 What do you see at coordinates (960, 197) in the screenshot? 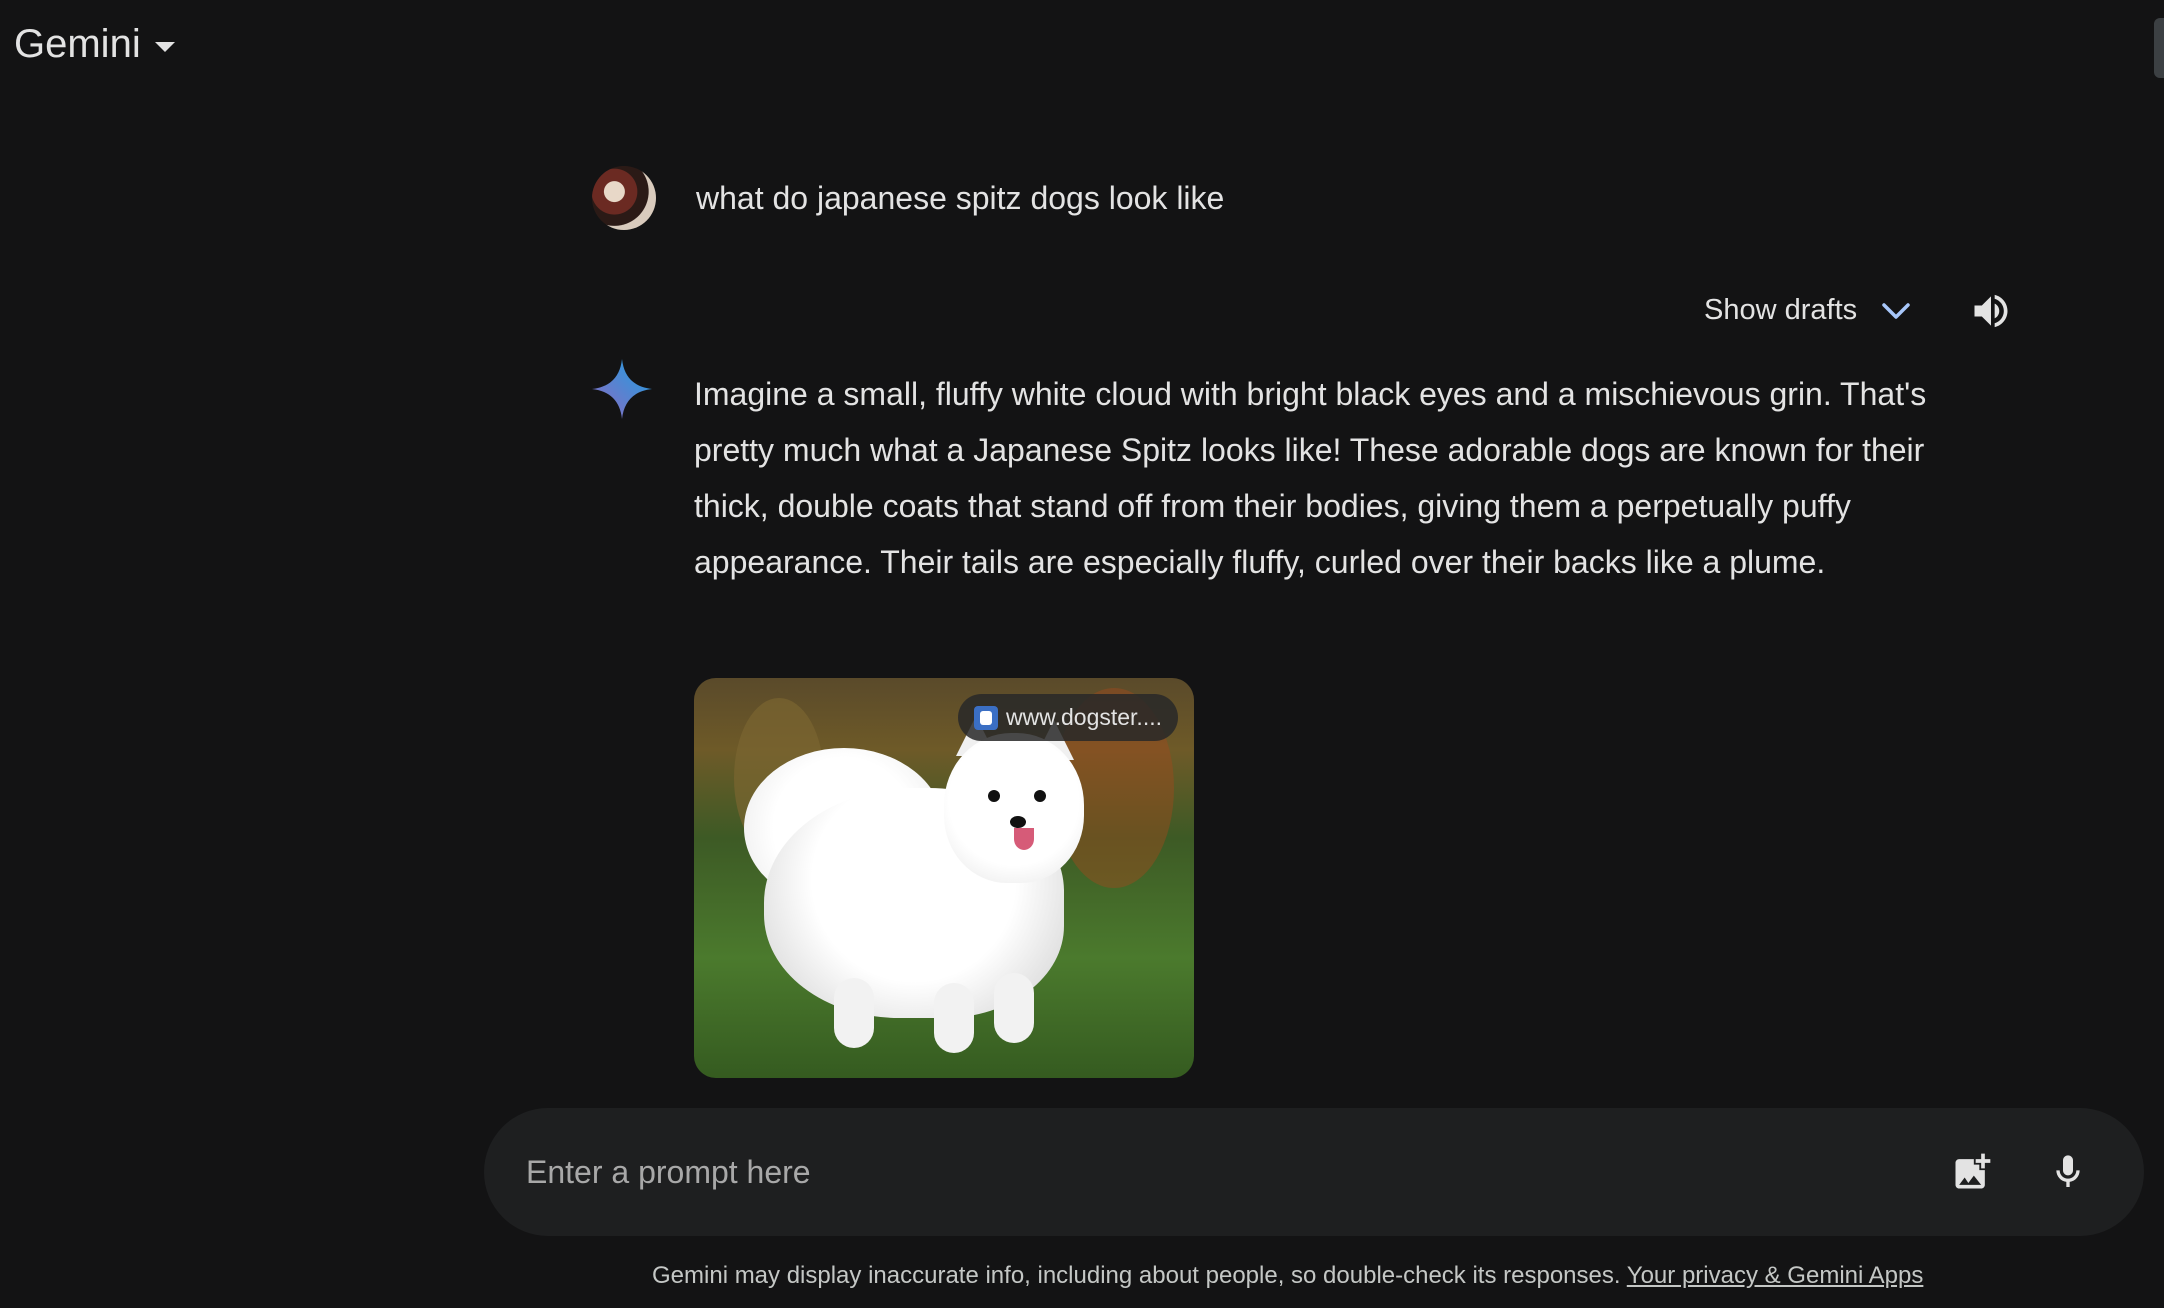
I see `user-query-text: what do japanese spitz dogs look like` at bounding box center [960, 197].